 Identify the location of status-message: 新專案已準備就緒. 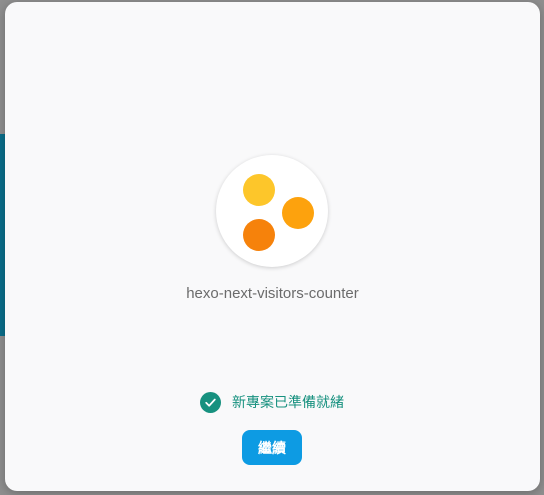
(288, 402).